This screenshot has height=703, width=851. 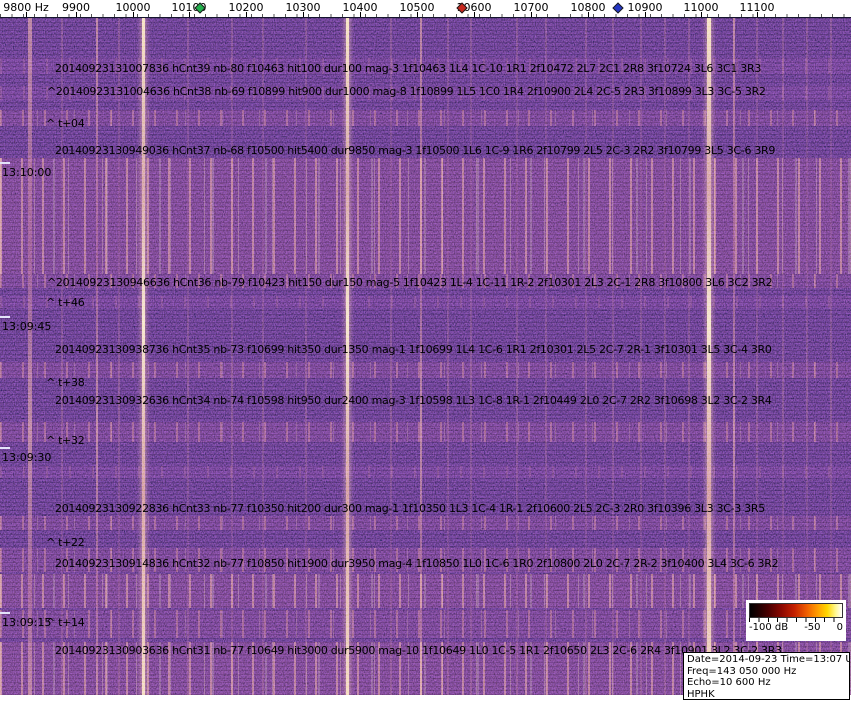 I want to click on time-axis-label: 13:09:30, so click(x=27, y=457).